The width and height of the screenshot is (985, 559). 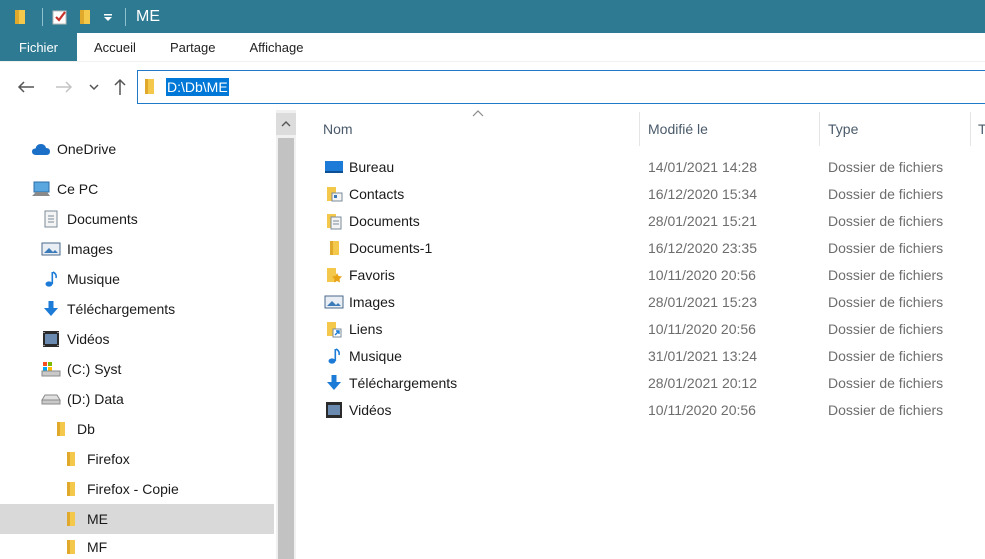 What do you see at coordinates (376, 194) in the screenshot?
I see `file-name: Contacts` at bounding box center [376, 194].